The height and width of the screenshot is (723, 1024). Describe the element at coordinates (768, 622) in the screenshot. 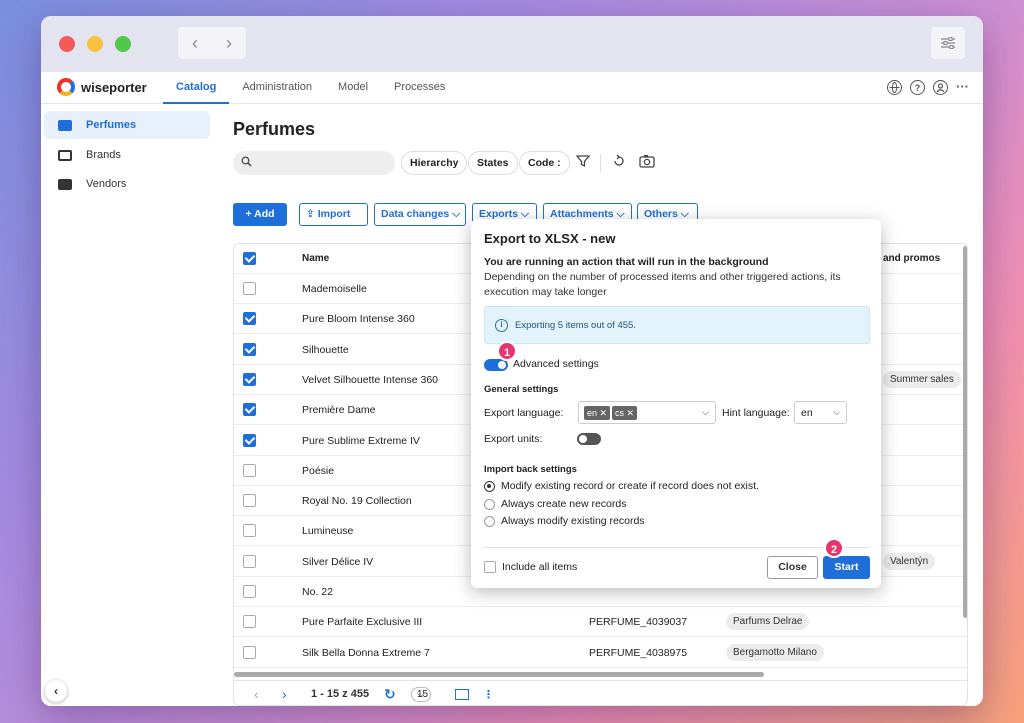

I see `row-vendor-tag: Parfums Delrae` at that location.